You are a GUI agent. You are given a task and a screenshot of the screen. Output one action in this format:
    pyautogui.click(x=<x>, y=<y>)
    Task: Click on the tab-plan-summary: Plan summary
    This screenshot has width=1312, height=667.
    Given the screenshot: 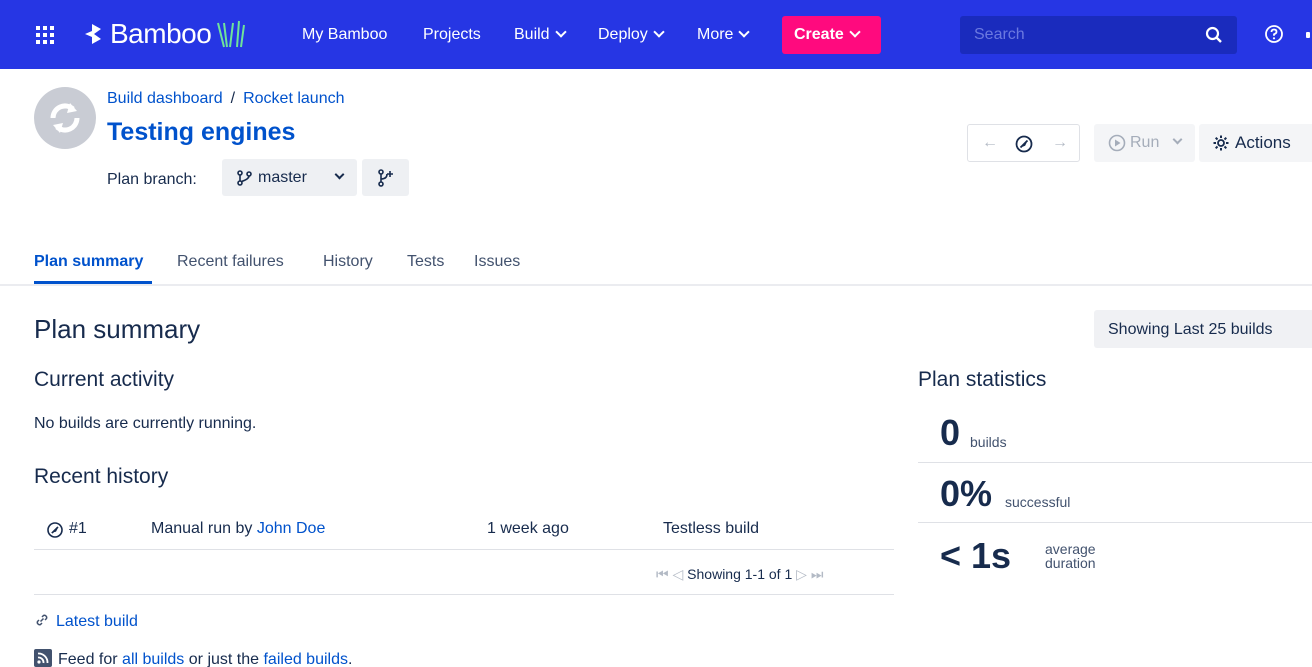 What is the action you would take?
    pyautogui.click(x=88, y=262)
    